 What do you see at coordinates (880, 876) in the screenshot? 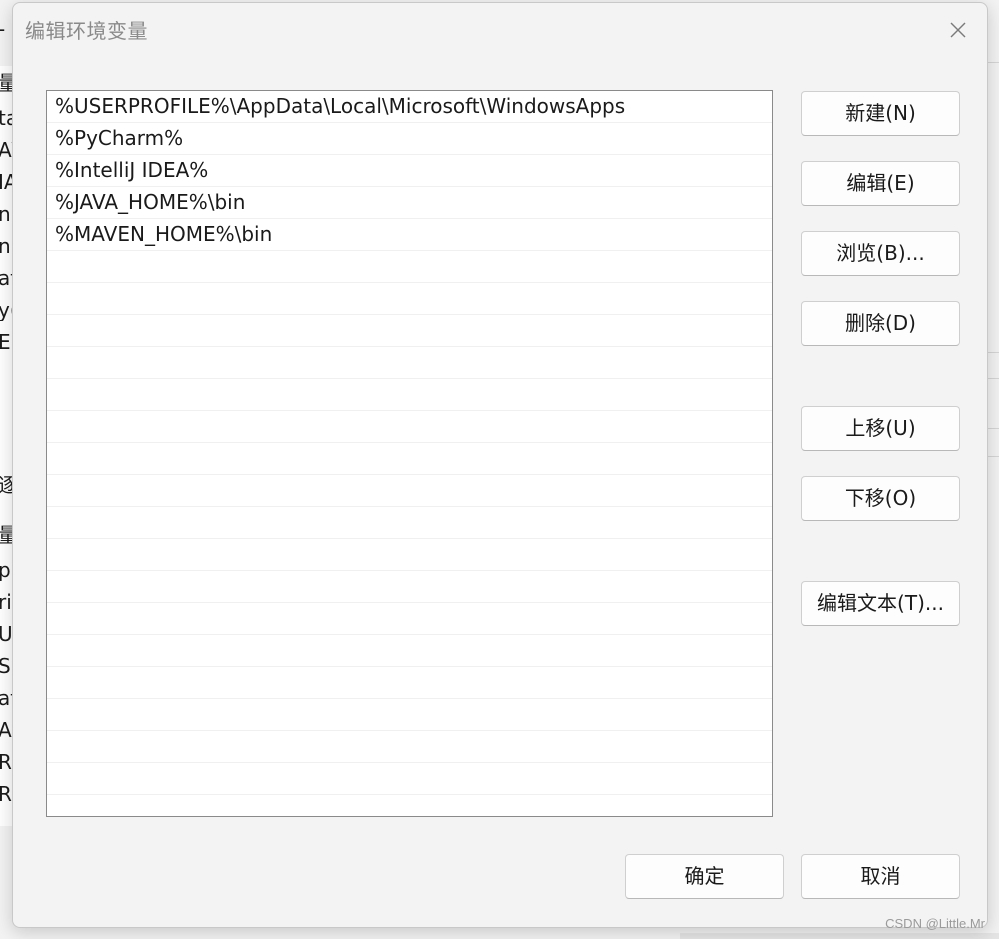
I see `cancel-button: 取消` at bounding box center [880, 876].